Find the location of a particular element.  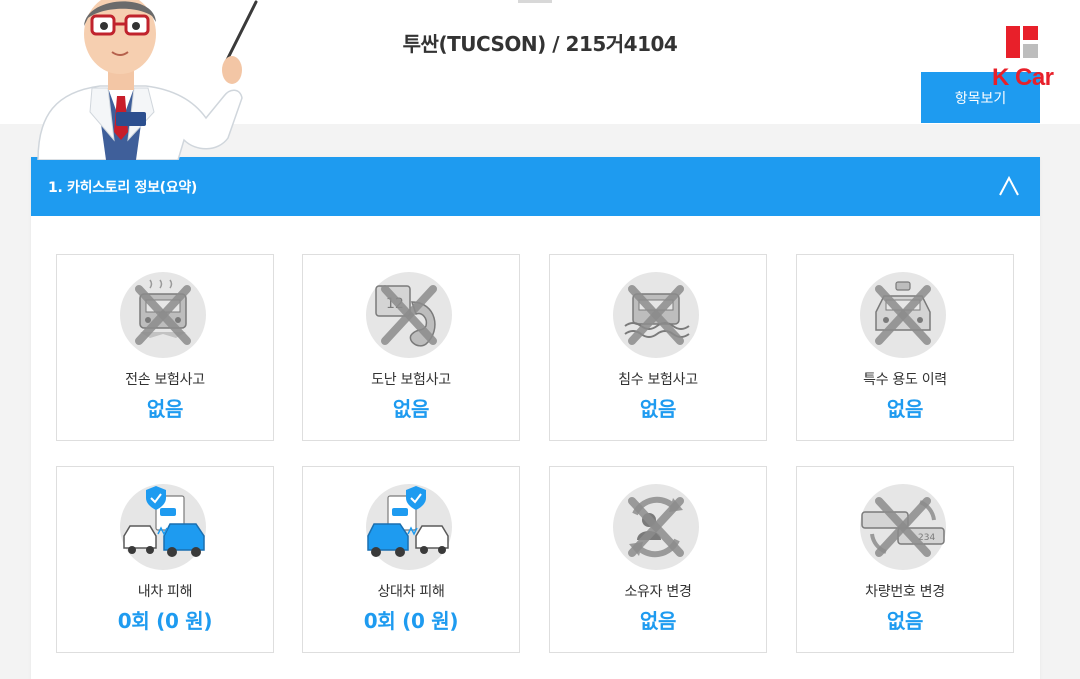

total-loss-car-icon is located at coordinates (163, 315).